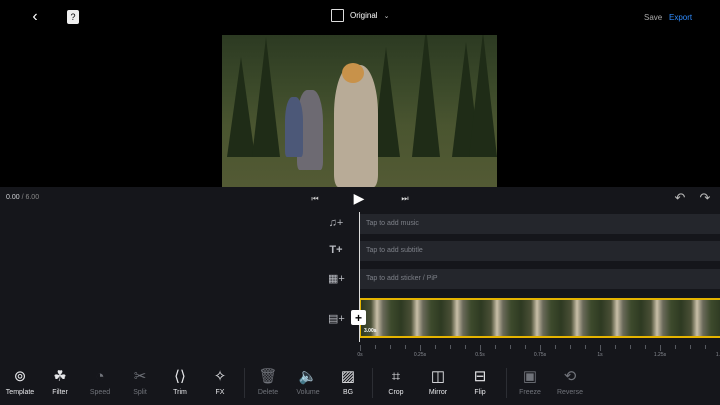 This screenshot has width=720, height=405. What do you see at coordinates (405, 199) in the screenshot?
I see `skip-to-end-icon: ⏭` at bounding box center [405, 199].